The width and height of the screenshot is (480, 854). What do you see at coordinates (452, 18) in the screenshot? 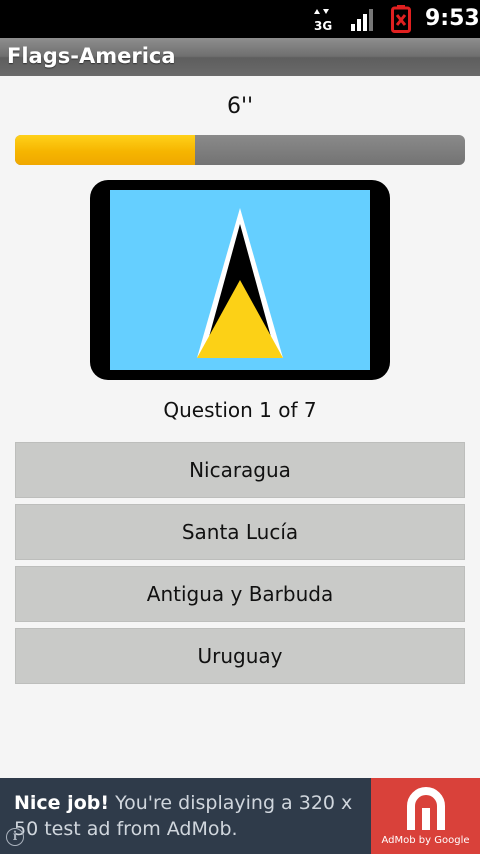
I see `clock: 9:53` at bounding box center [452, 18].